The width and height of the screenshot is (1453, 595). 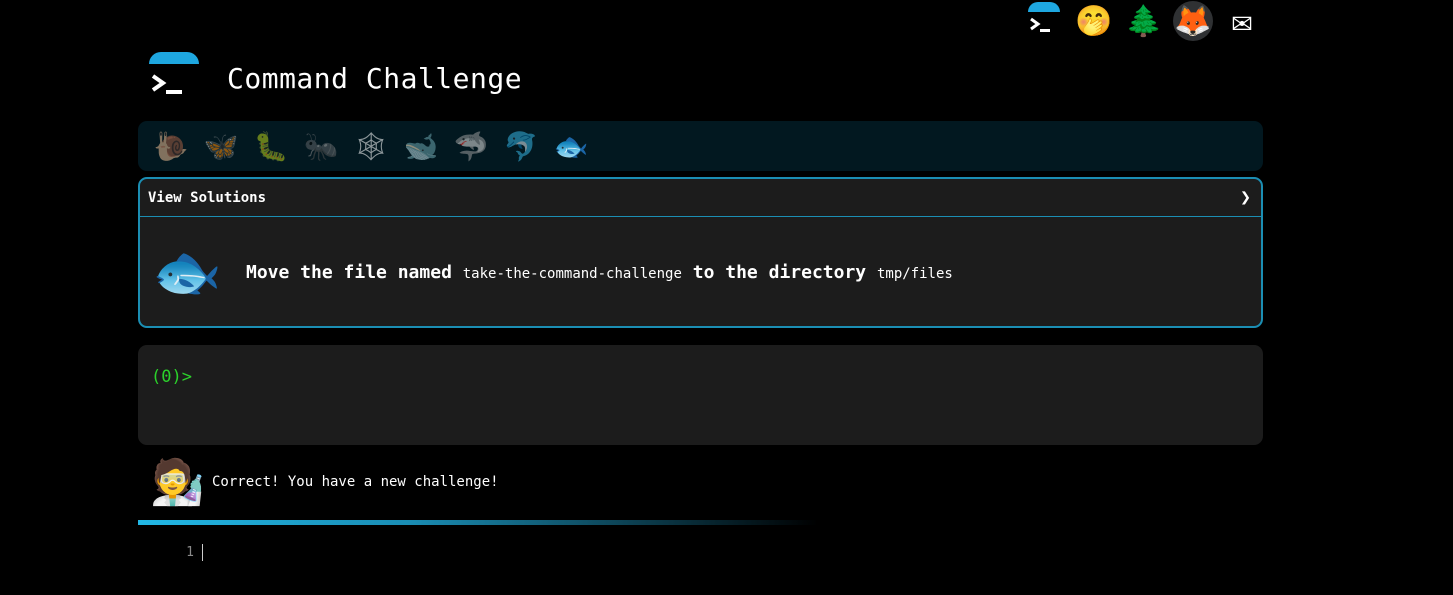 What do you see at coordinates (521, 146) in the screenshot?
I see `level-8-icon: 🐬` at bounding box center [521, 146].